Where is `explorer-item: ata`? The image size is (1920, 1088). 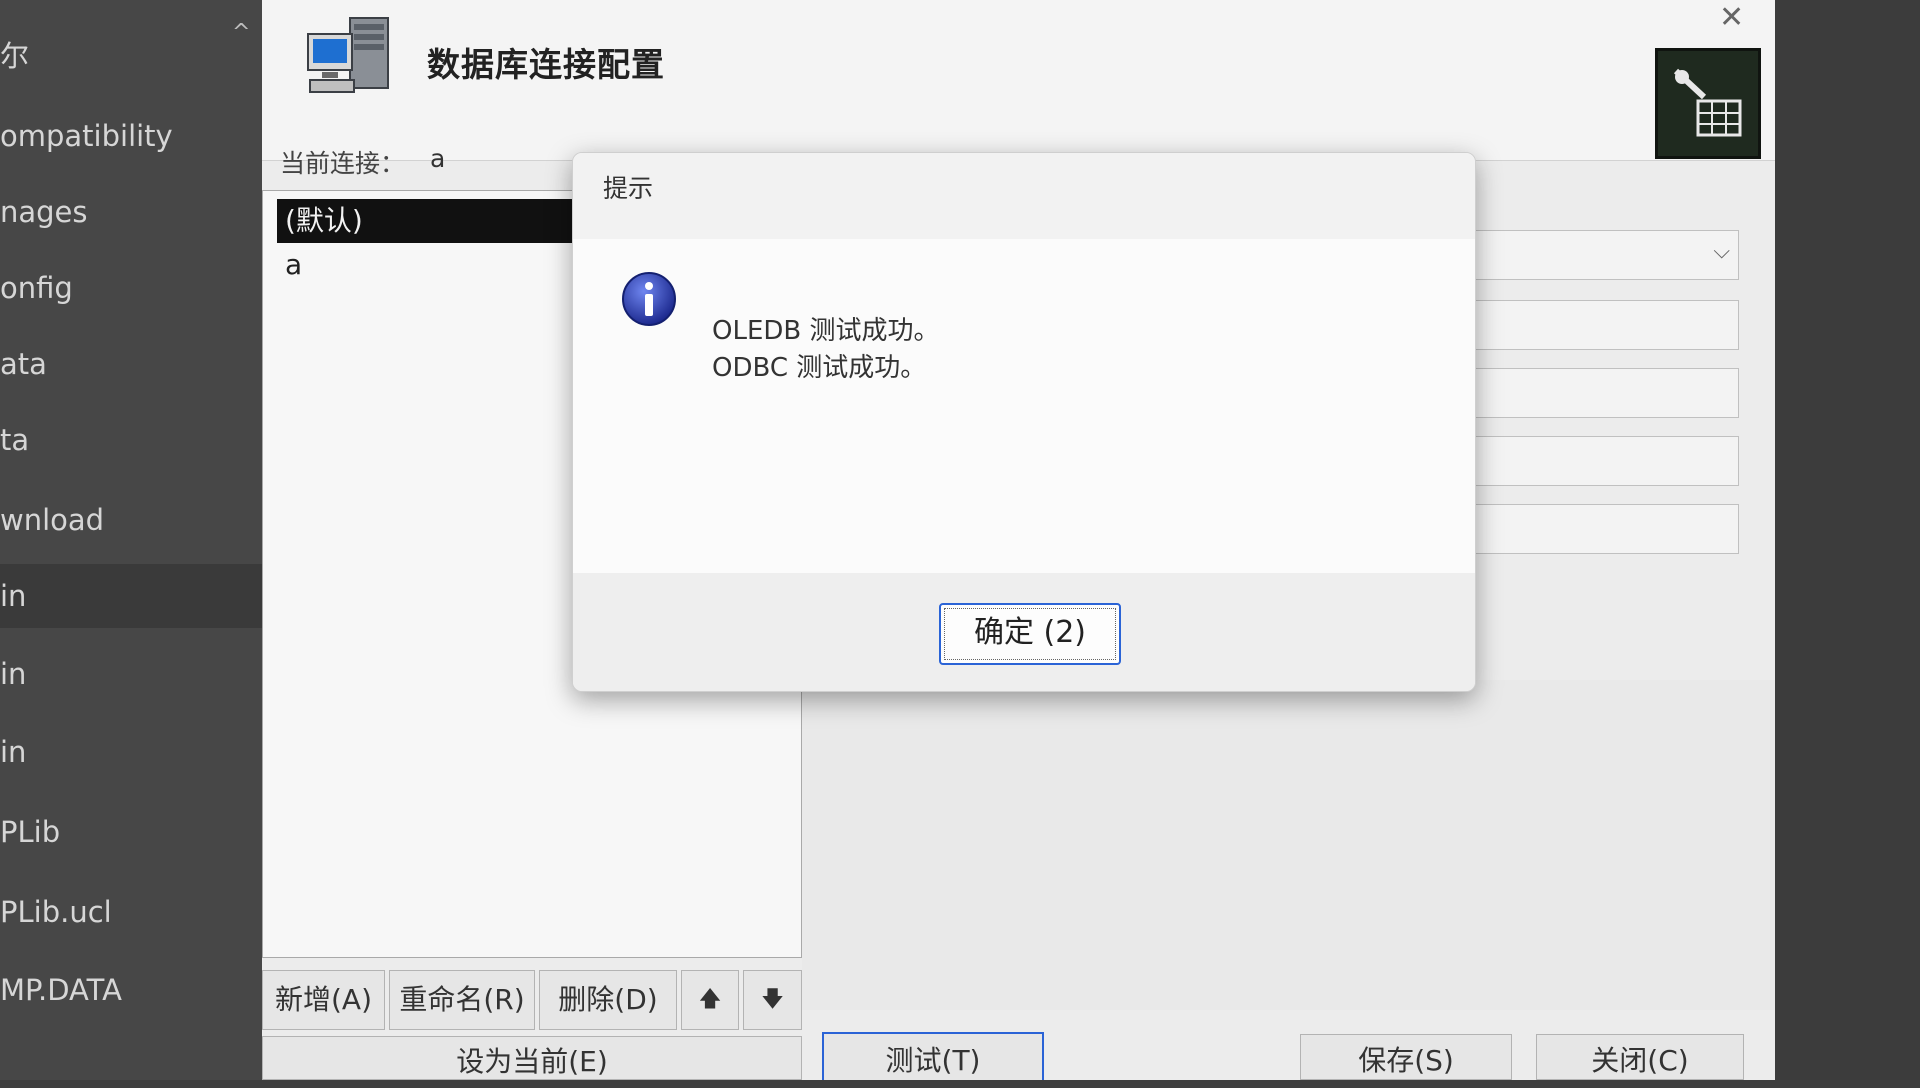
explorer-item: ata is located at coordinates (131, 364).